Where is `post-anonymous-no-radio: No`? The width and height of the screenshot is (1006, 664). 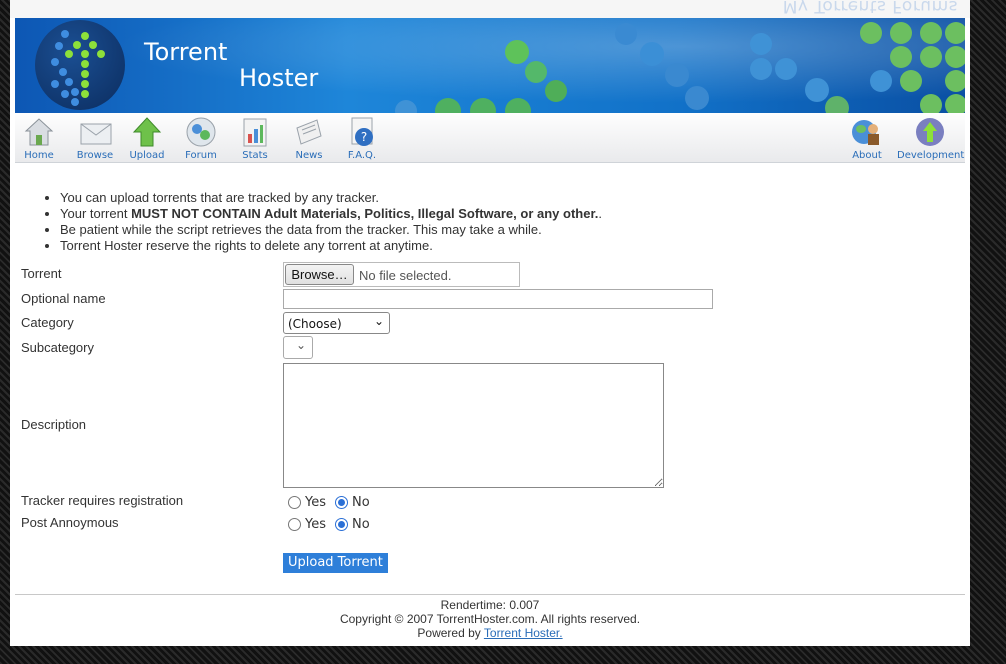 post-anonymous-no-radio: No is located at coordinates (352, 524).